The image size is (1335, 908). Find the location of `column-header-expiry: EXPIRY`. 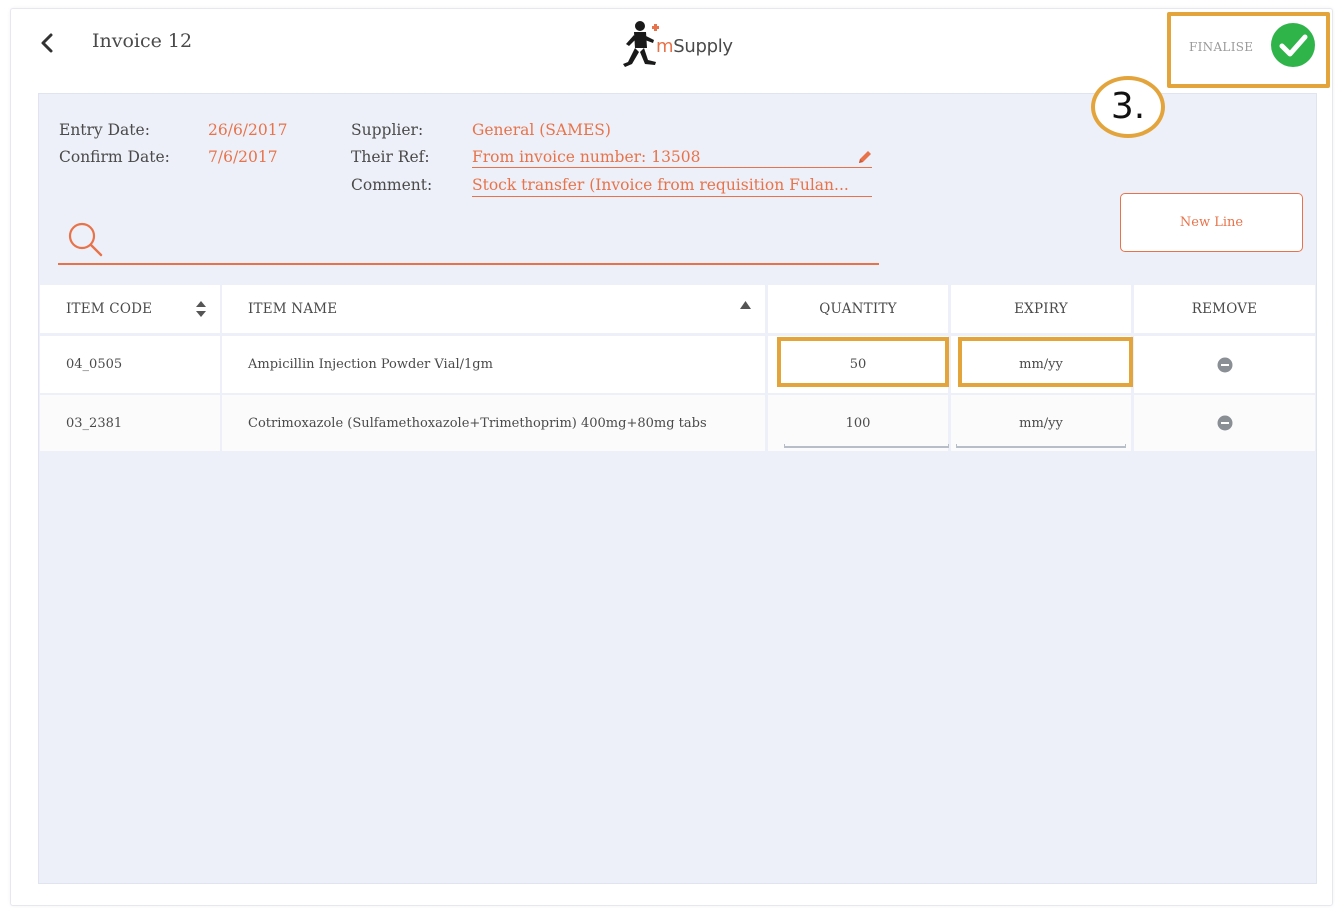

column-header-expiry: EXPIRY is located at coordinates (1041, 309).